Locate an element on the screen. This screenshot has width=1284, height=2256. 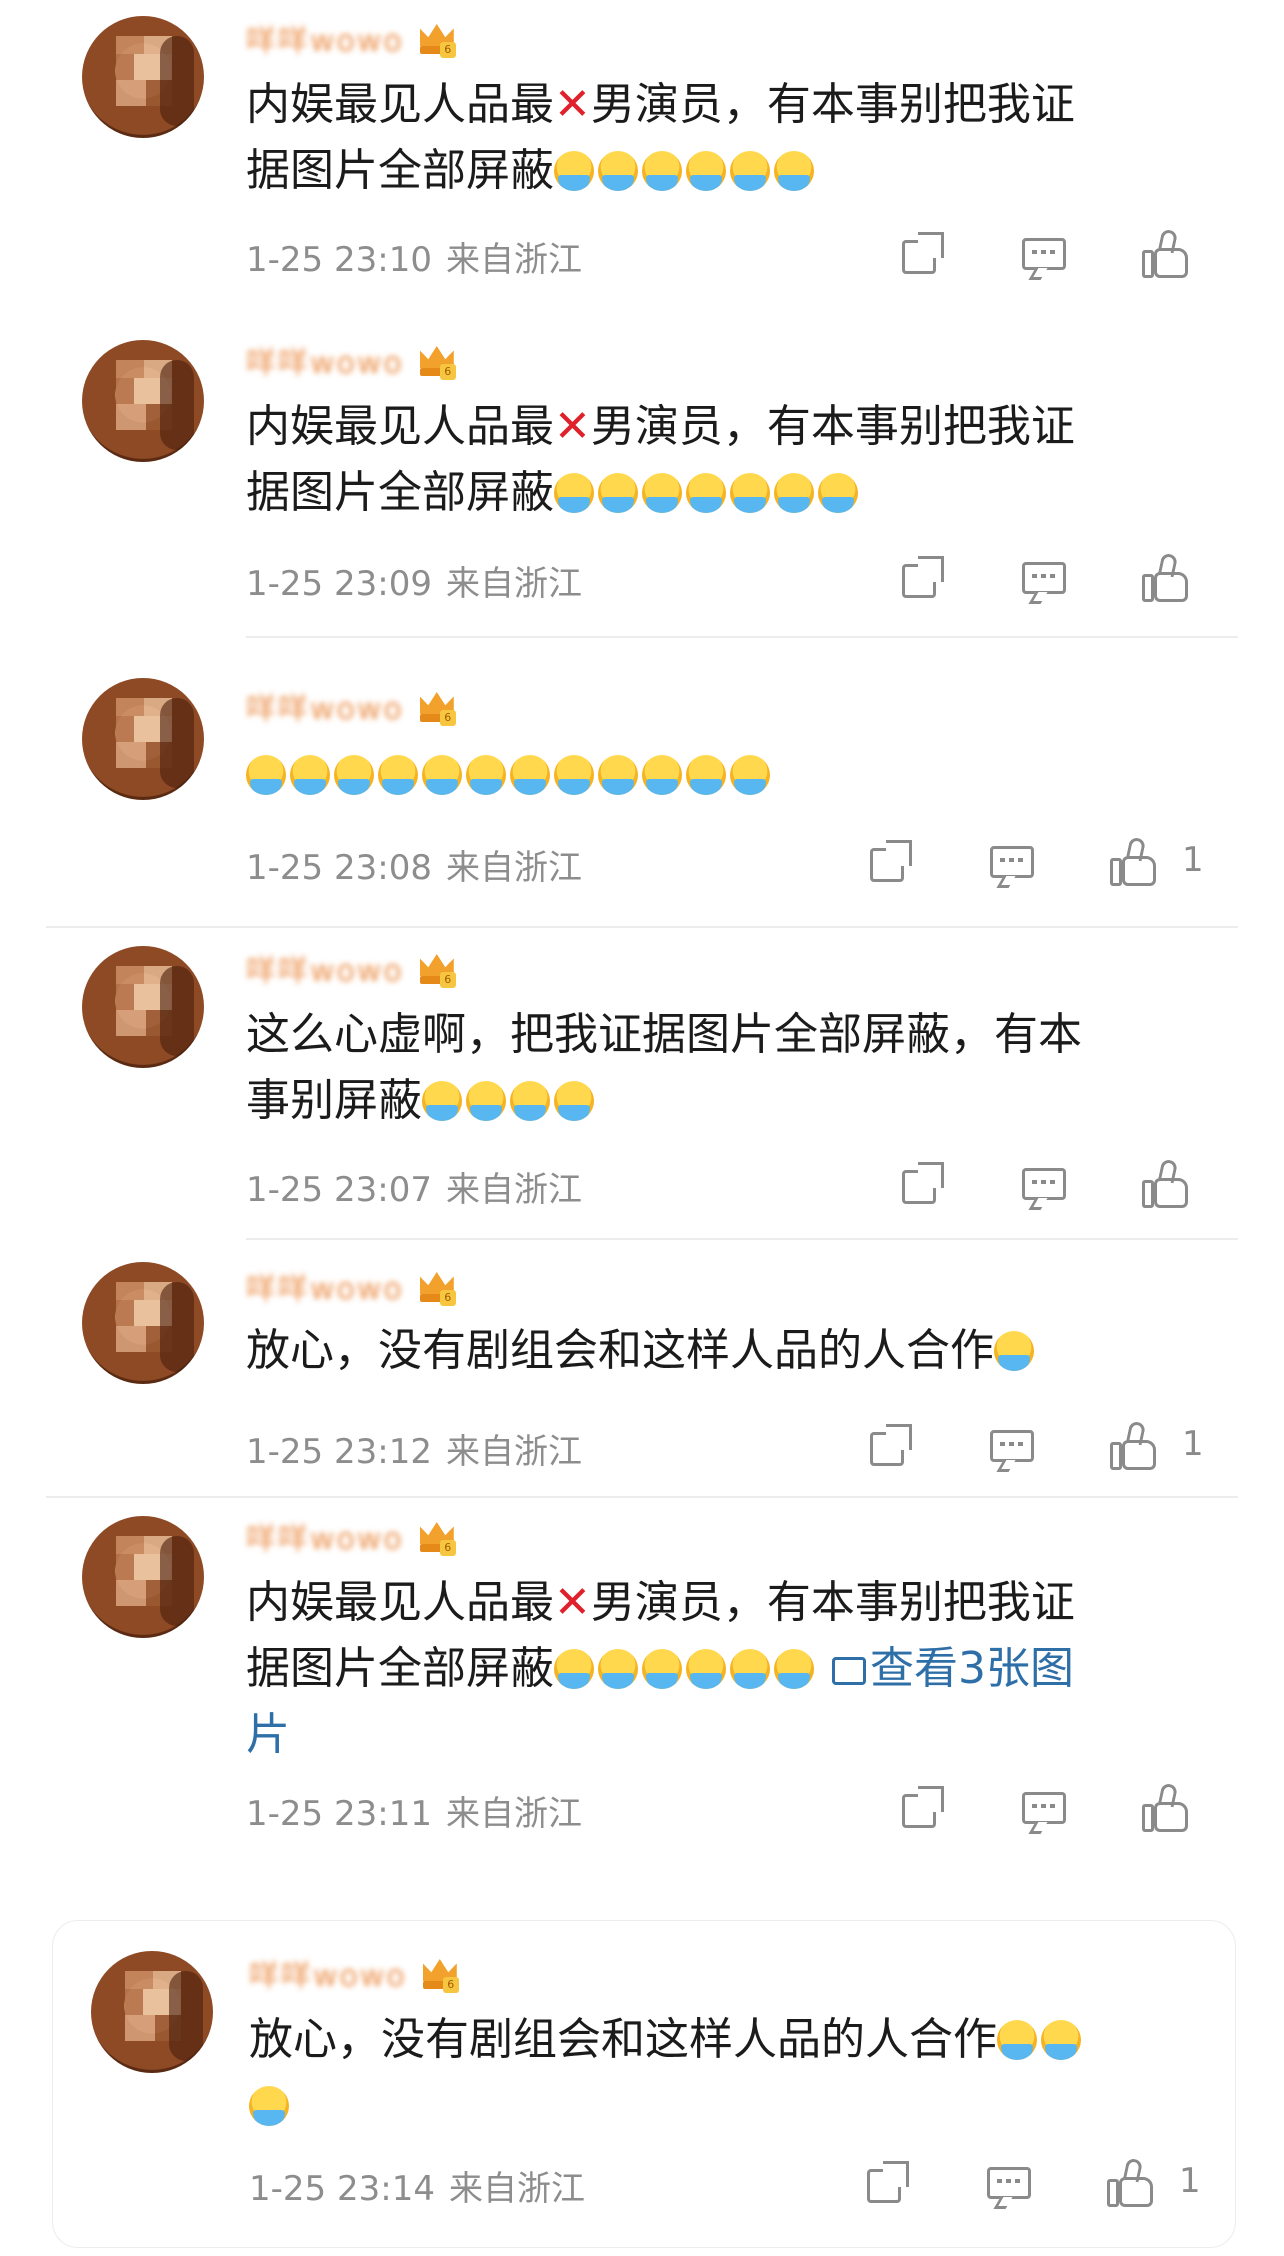
image-icon is located at coordinates (849, 1671).